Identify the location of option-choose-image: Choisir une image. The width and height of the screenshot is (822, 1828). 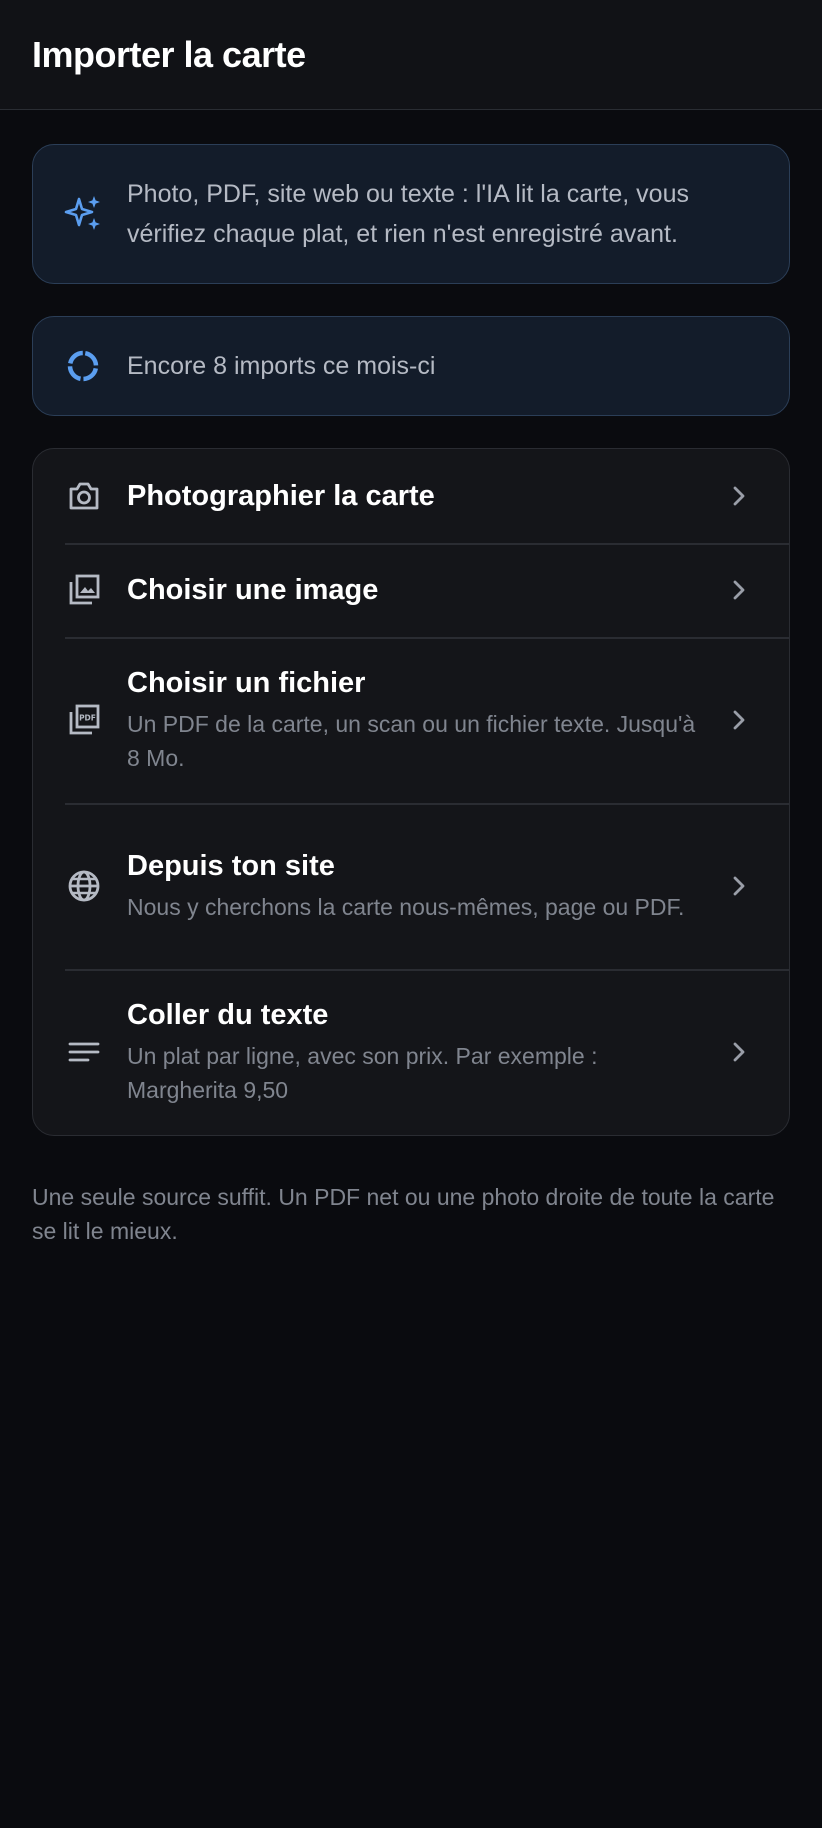
(411, 590).